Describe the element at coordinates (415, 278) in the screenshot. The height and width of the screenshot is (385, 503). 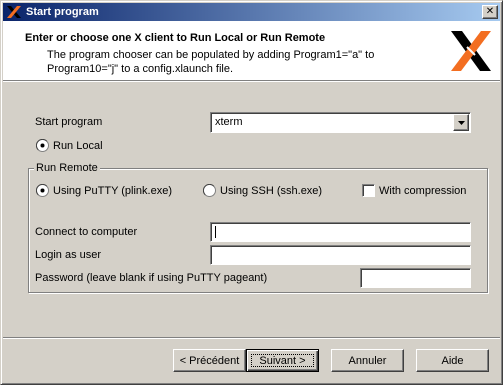
I see `password-field` at that location.